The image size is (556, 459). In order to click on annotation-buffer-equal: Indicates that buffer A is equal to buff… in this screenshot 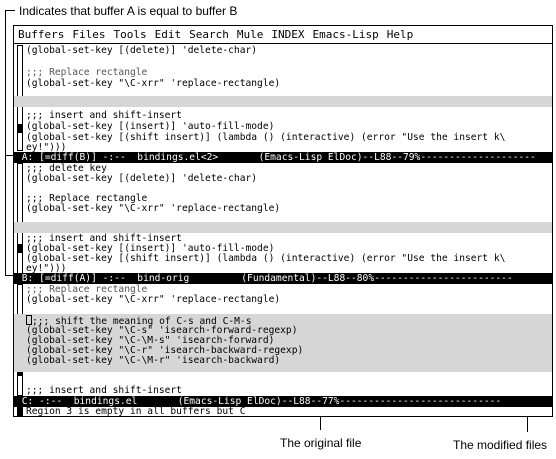, I will do `click(128, 11)`.